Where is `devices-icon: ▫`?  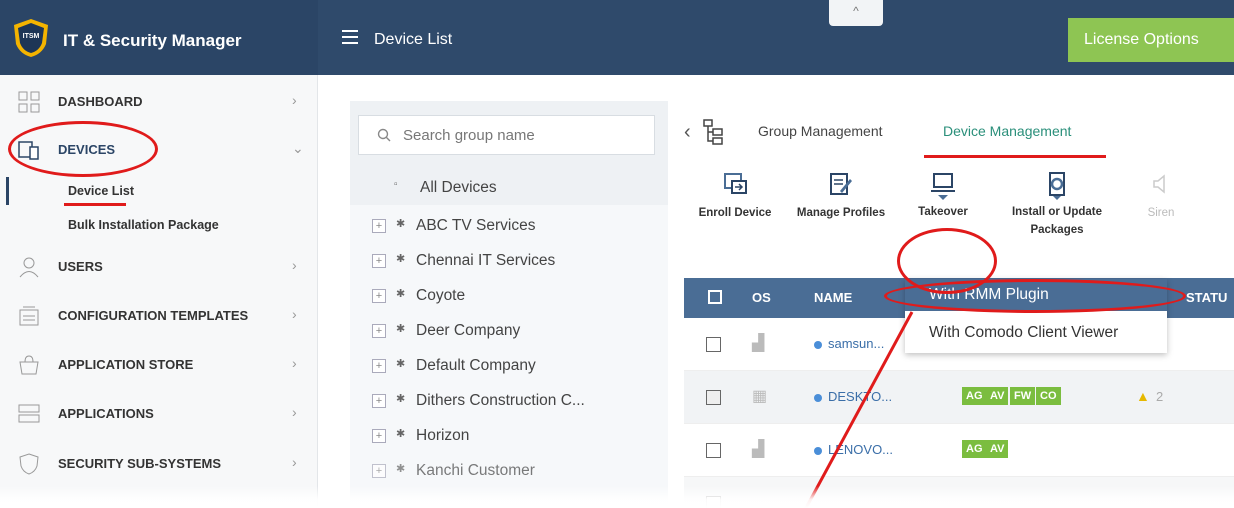
devices-icon: ▫ is located at coordinates (396, 184).